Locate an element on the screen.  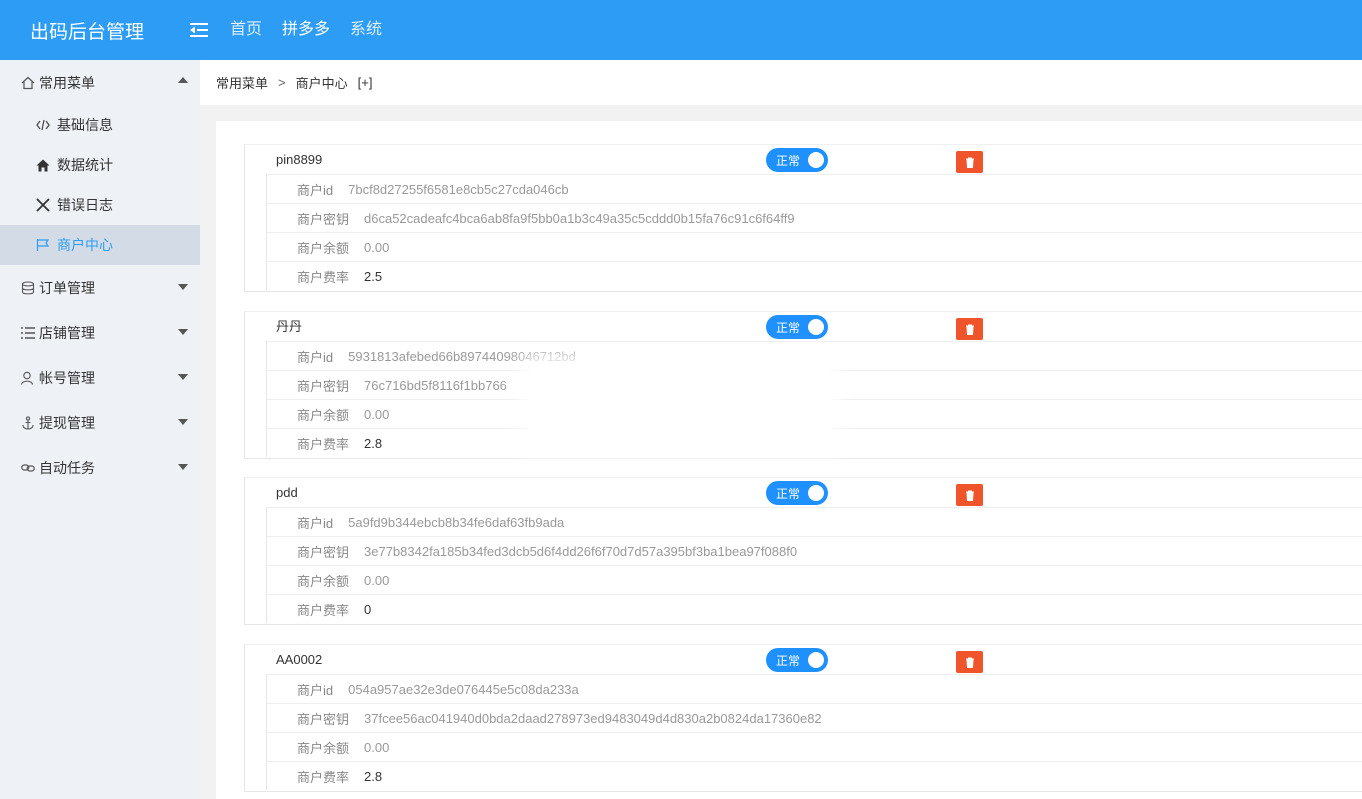
menu-group-label: 帐号管理 is located at coordinates (67, 377).